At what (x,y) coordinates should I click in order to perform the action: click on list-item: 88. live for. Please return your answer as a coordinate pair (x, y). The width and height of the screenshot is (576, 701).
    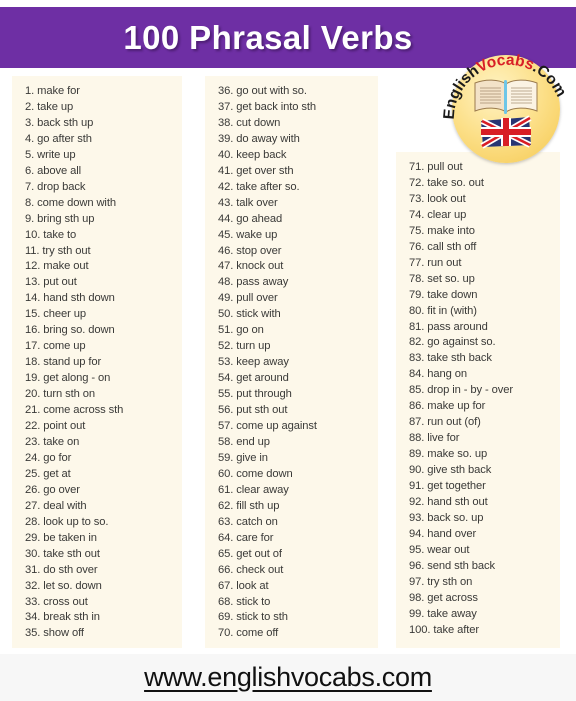
    Looking at the image, I should click on (434, 438).